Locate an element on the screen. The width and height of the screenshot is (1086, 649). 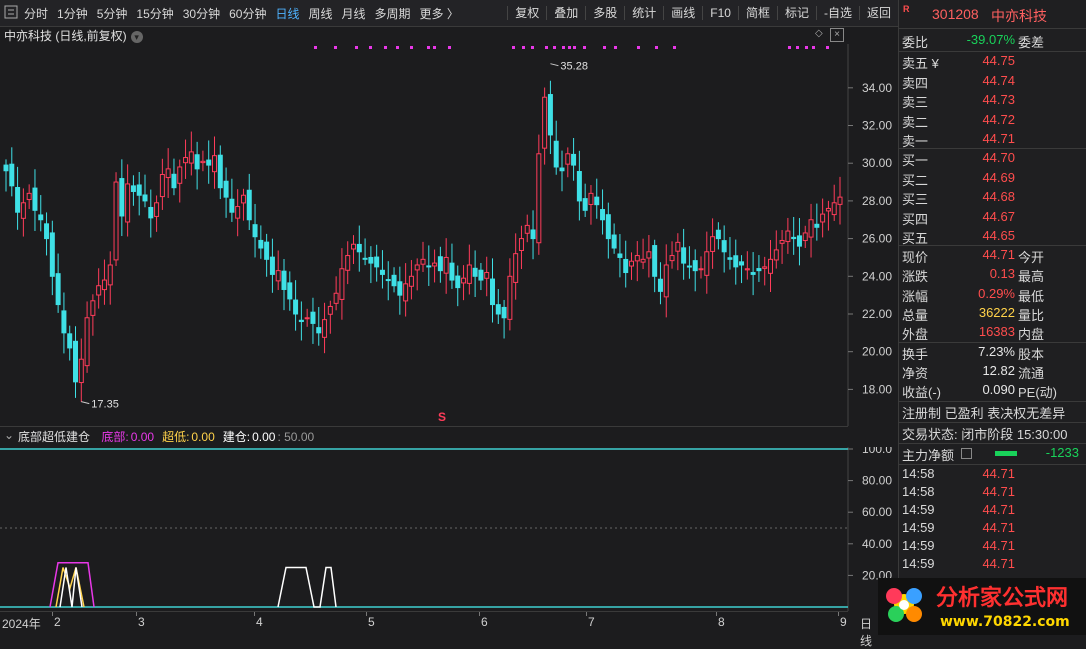
watermark-logo: 分析家公式网 www.70822.com is located at coordinates (982, 606).